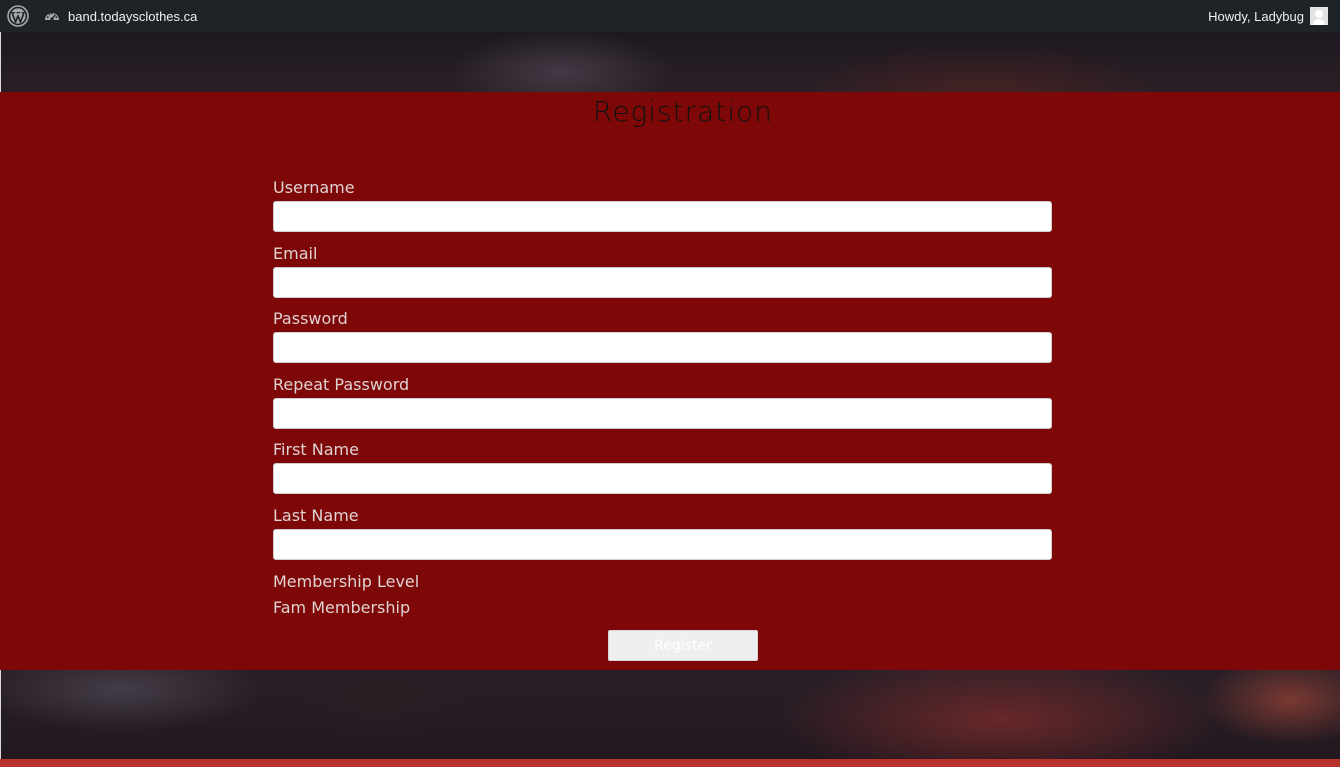  I want to click on membership-level-section: Membership Level Fam Membership, so click(346, 597).